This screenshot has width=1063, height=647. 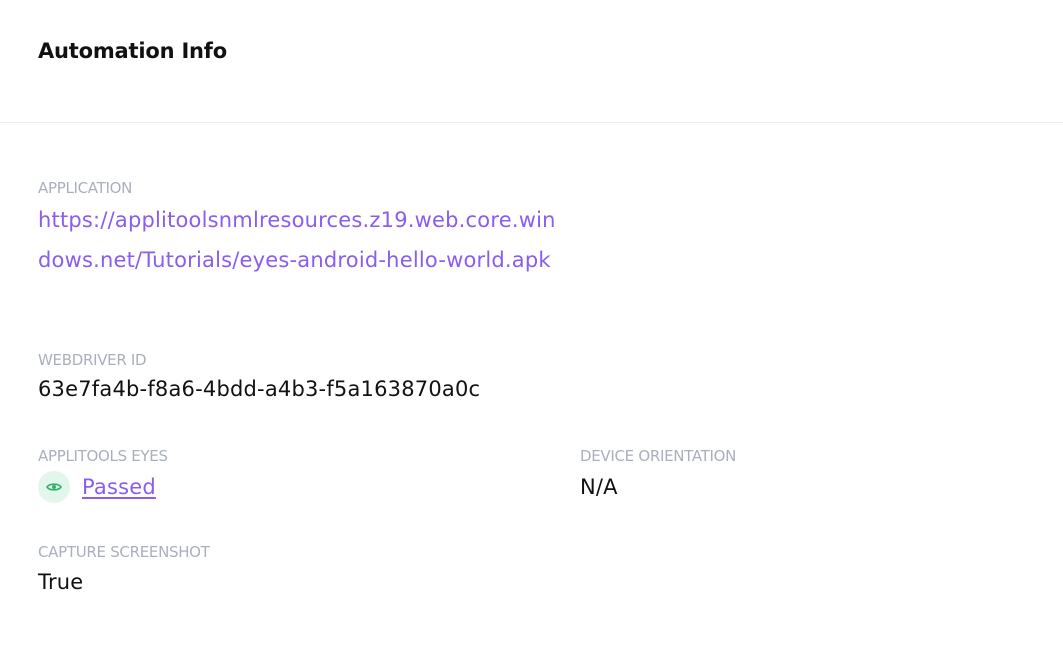 I want to click on eye-icon, so click(x=54, y=487).